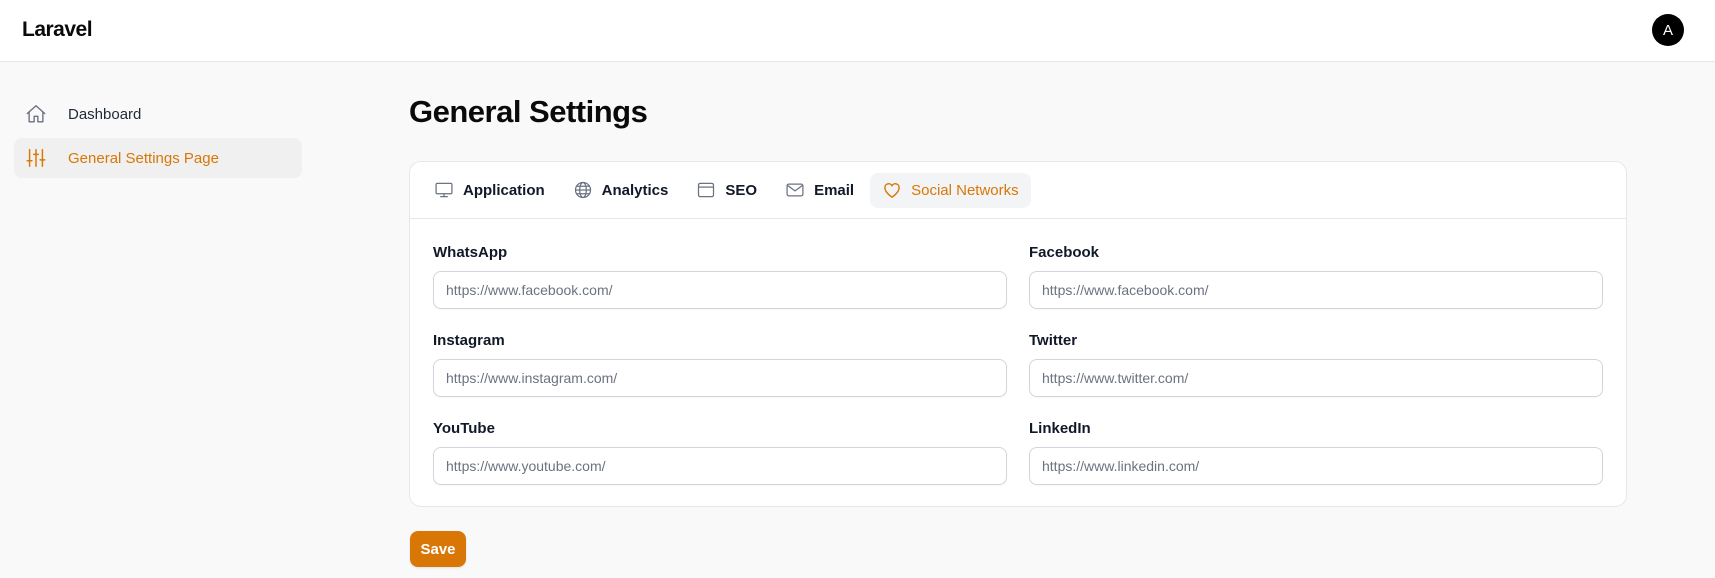 The height and width of the screenshot is (578, 1715). What do you see at coordinates (444, 190) in the screenshot?
I see `monitor-icon` at bounding box center [444, 190].